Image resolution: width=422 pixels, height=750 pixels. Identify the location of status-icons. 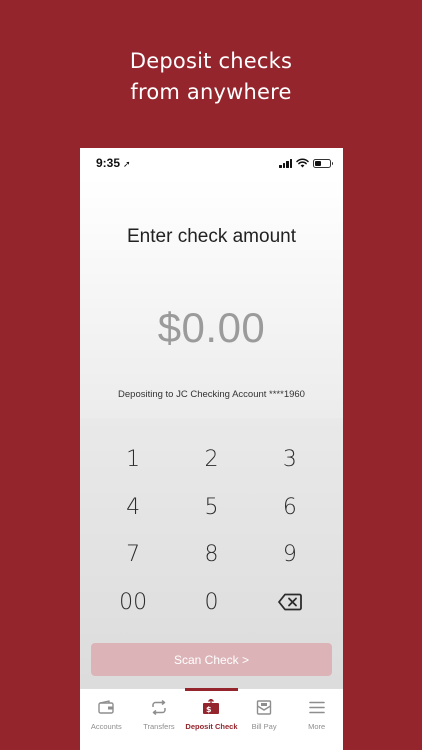
(306, 163).